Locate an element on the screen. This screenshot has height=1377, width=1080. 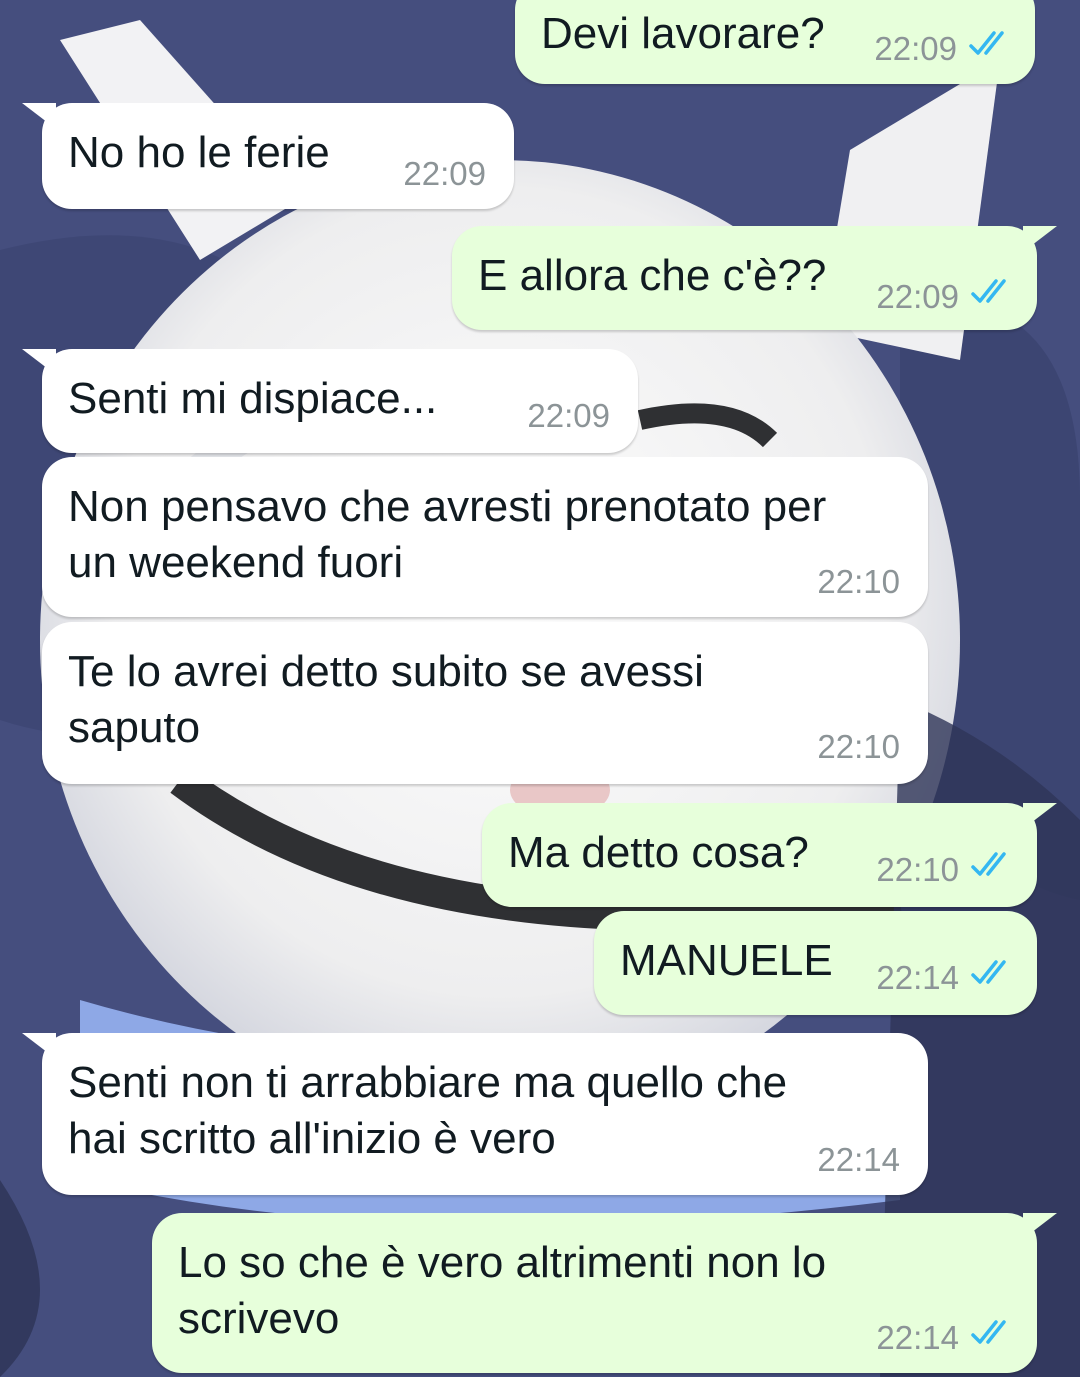
message-text: Ma detto cosa? is located at coordinates (658, 852).